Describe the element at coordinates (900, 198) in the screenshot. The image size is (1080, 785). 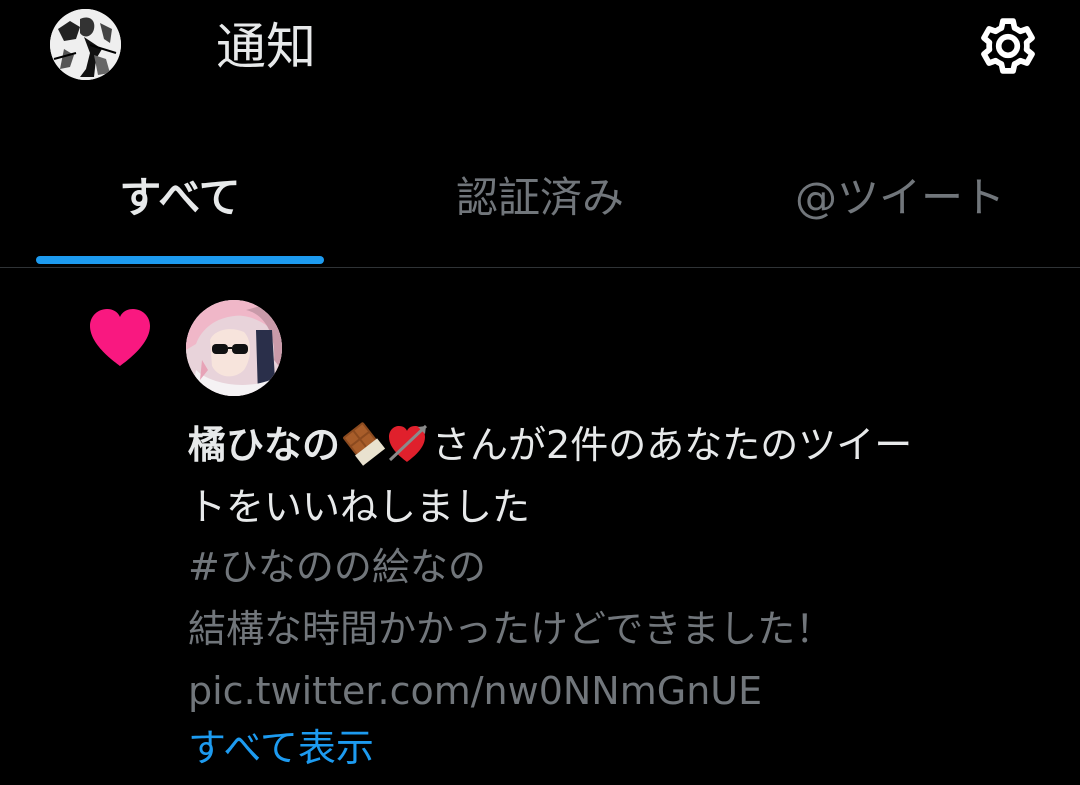
I see `tab-mentions: @ツイート` at that location.